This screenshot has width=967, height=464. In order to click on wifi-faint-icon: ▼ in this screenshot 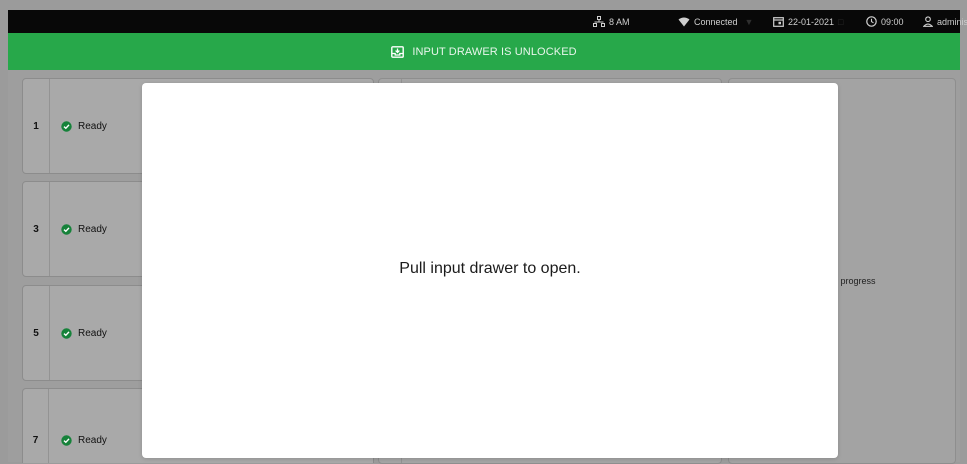, I will do `click(749, 21)`.